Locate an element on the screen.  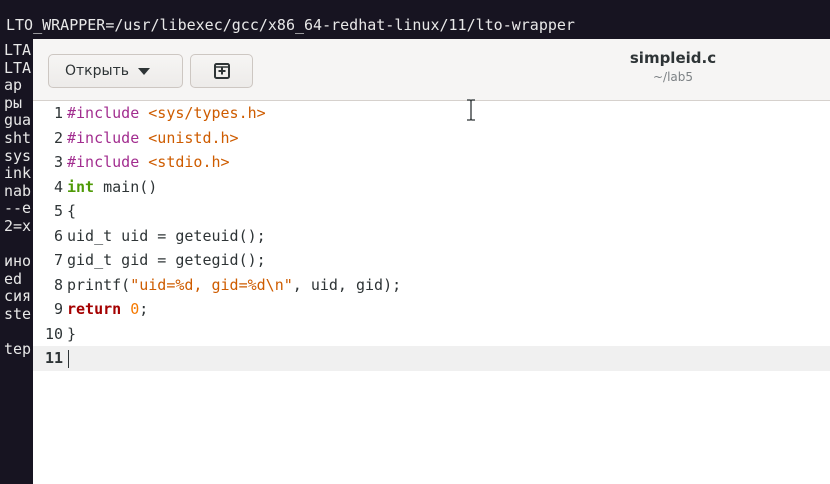
code-text: { is located at coordinates (71, 211).